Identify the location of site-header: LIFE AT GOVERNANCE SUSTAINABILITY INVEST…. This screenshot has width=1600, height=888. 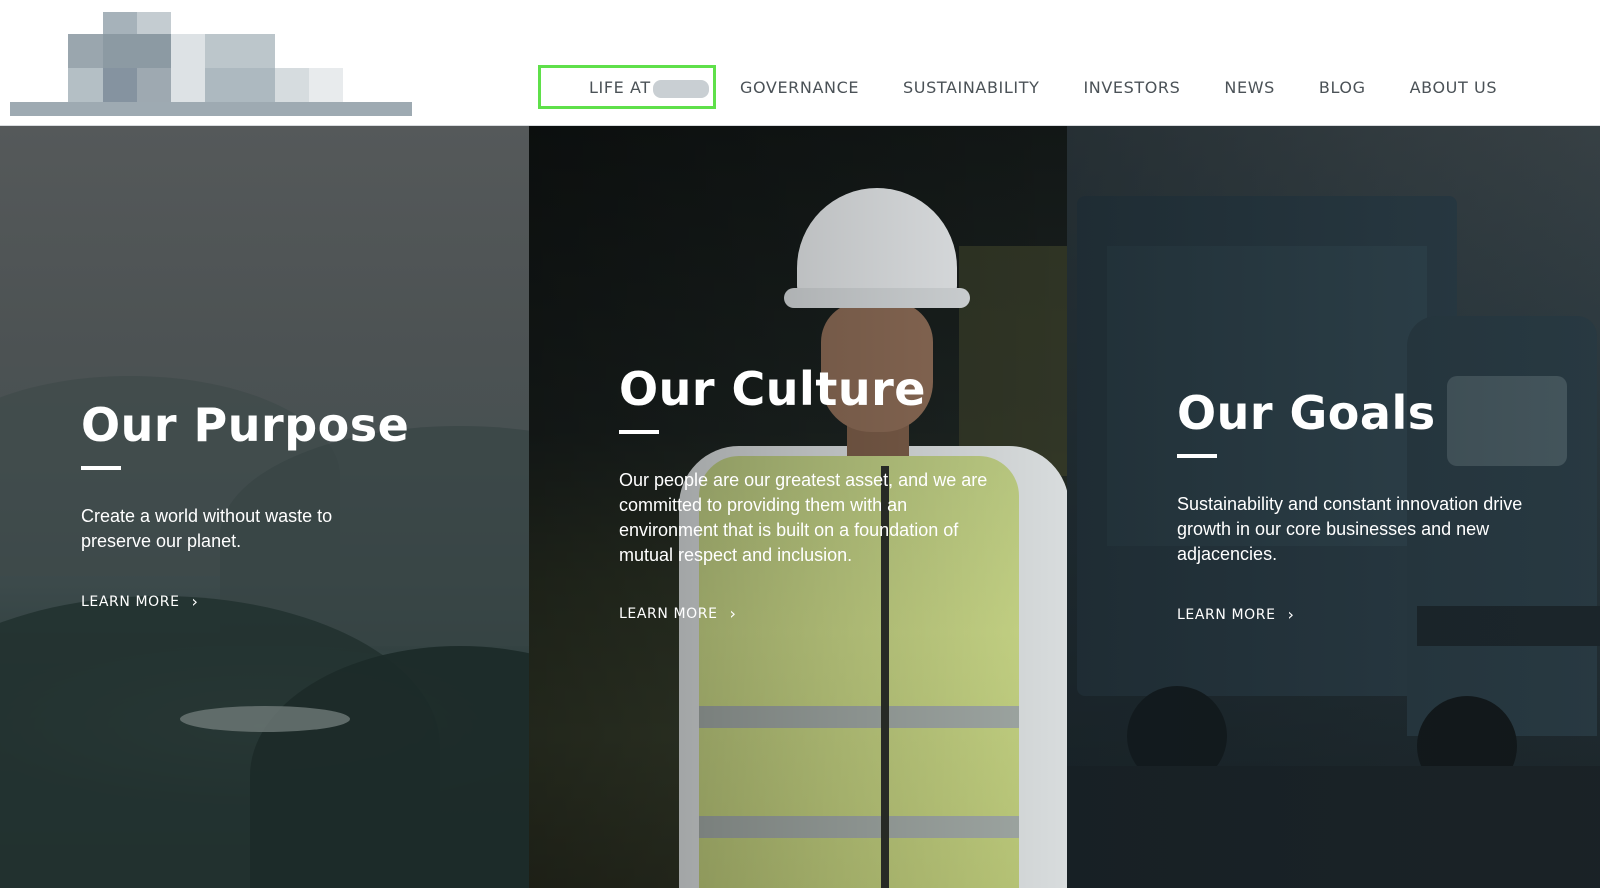
(800, 63).